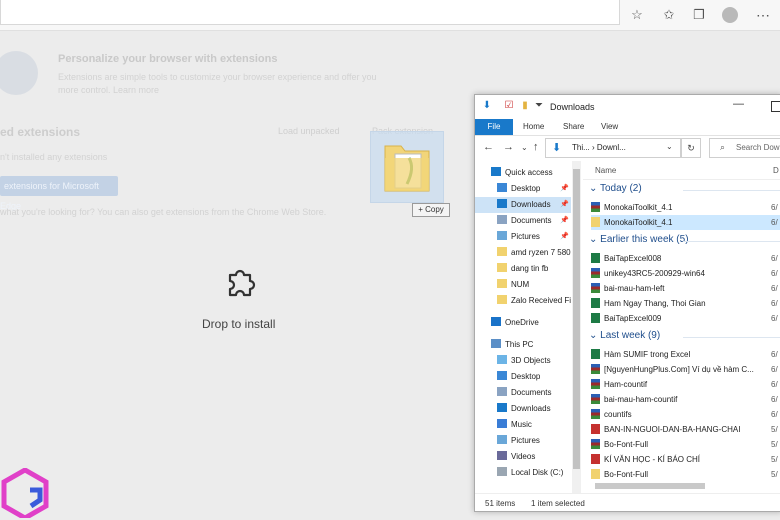 Image resolution: width=780 pixels, height=520 pixels. What do you see at coordinates (523, 361) in the screenshot?
I see `nav-item: 3D Objects` at bounding box center [523, 361].